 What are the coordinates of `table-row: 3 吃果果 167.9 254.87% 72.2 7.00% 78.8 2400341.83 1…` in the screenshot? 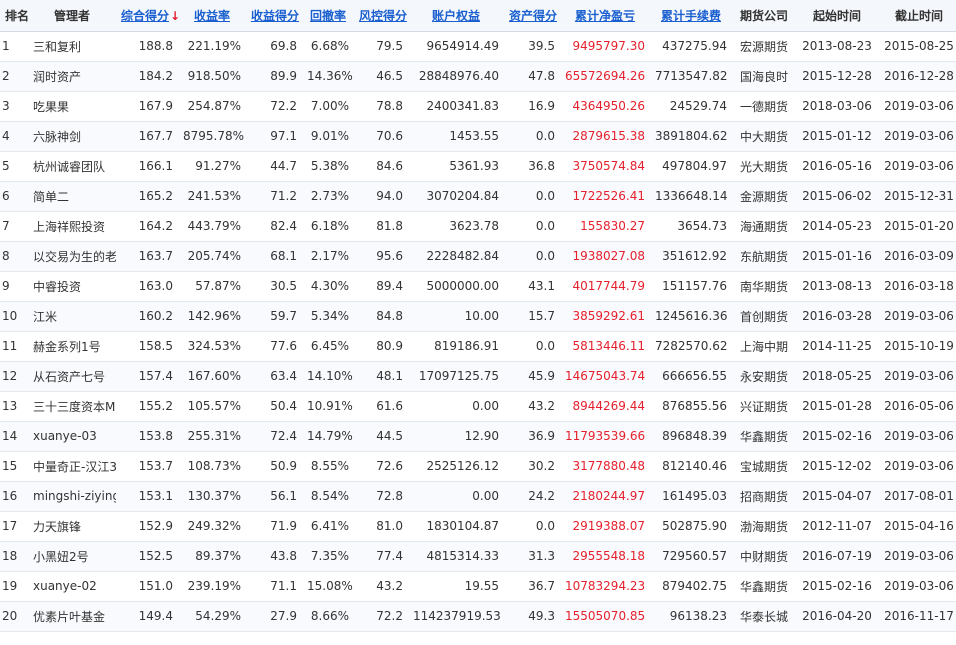 It's located at (478, 106).